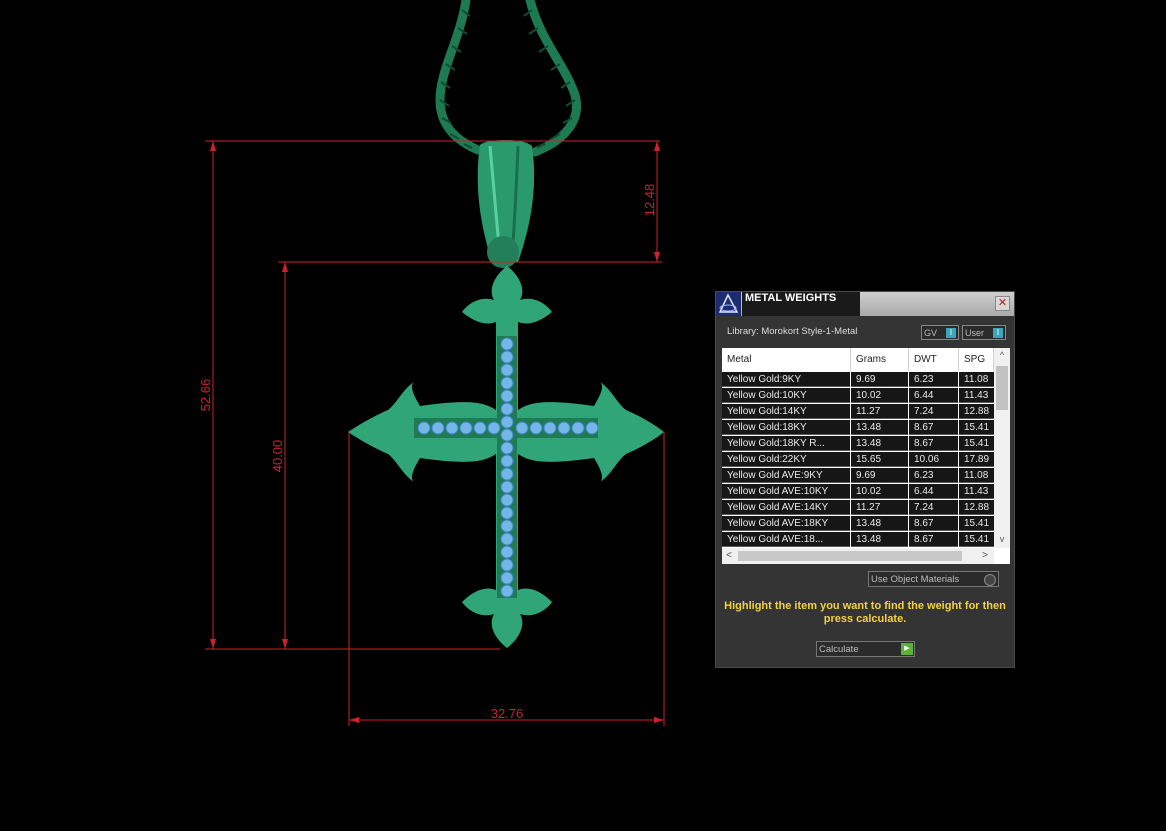 The width and height of the screenshot is (1166, 831). I want to click on close-button: ✕, so click(1002, 303).